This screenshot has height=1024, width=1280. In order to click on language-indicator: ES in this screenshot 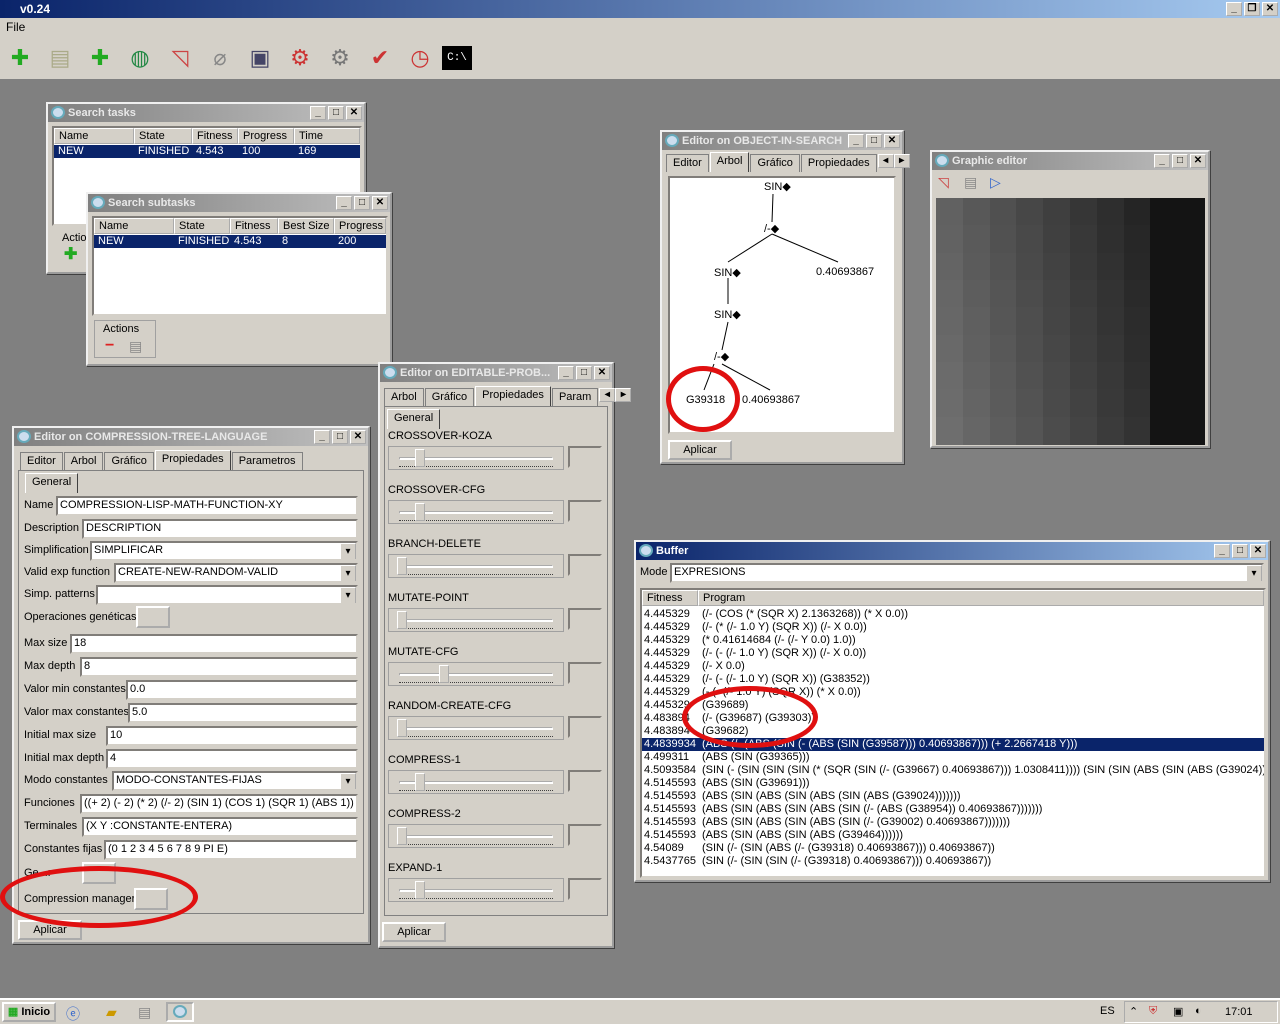, I will do `click(1107, 1011)`.